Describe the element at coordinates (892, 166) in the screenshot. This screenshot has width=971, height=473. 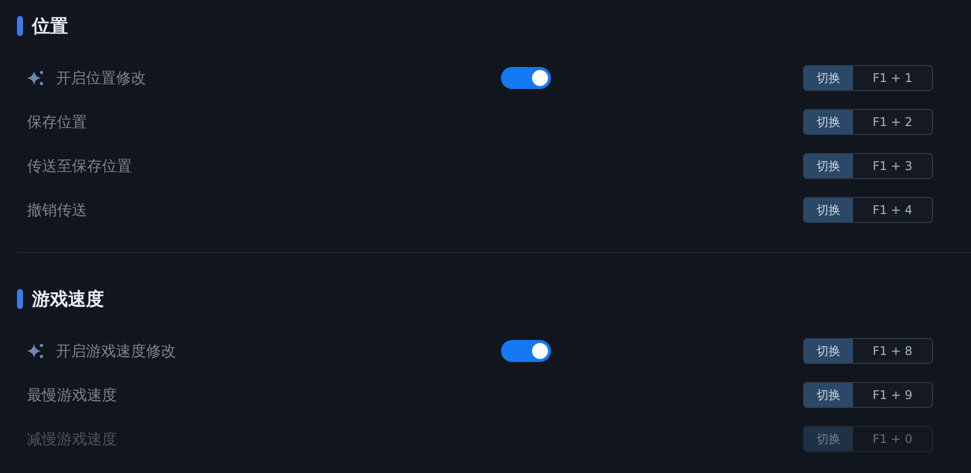
I see `hotkey-keys: F1 + 3` at that location.